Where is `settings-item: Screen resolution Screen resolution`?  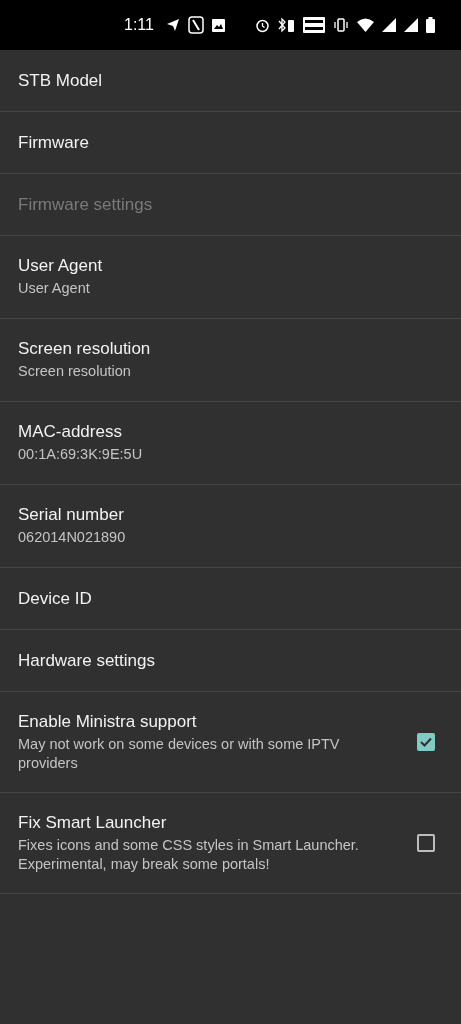 settings-item: Screen resolution Screen resolution is located at coordinates (230, 360).